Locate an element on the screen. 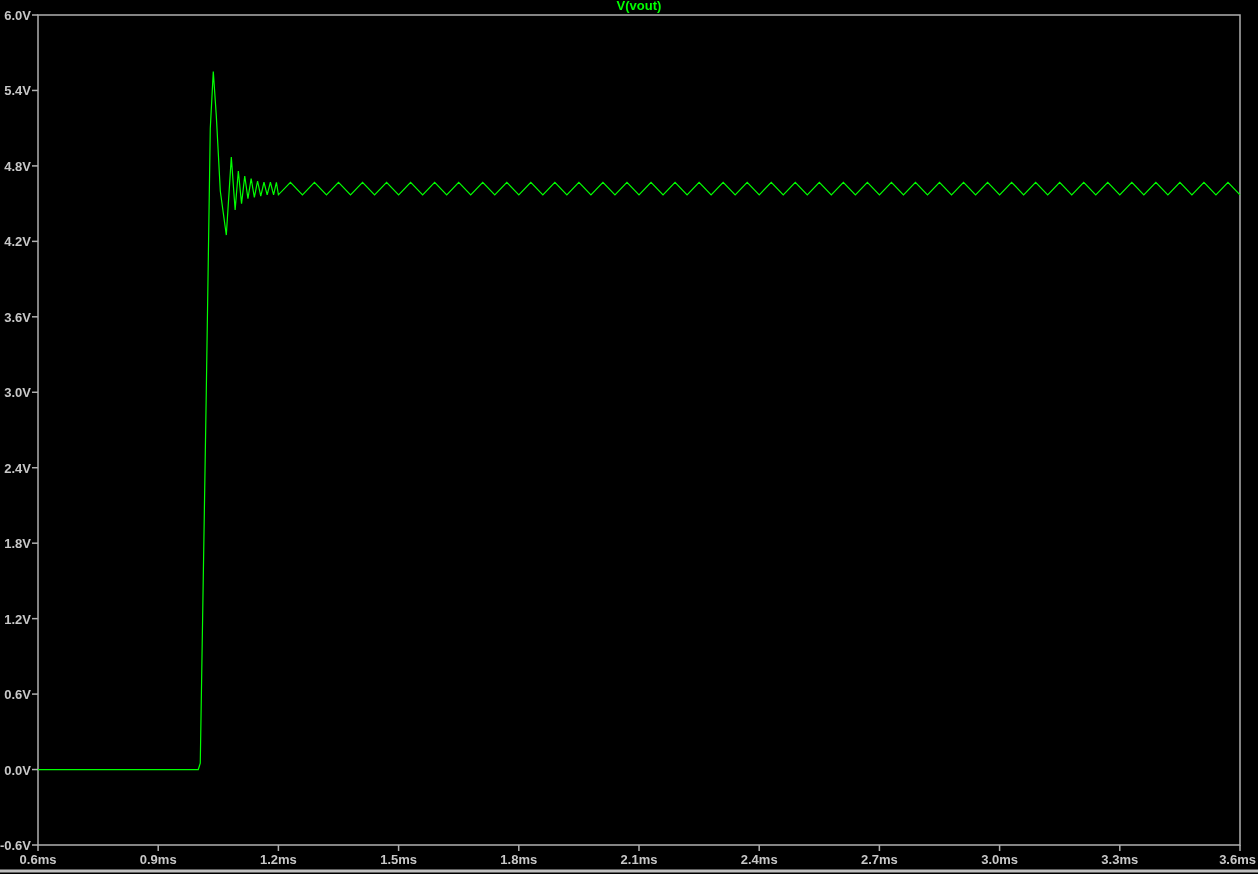 This screenshot has width=1258, height=874. y-tick-label: -0.6V is located at coordinates (15, 845).